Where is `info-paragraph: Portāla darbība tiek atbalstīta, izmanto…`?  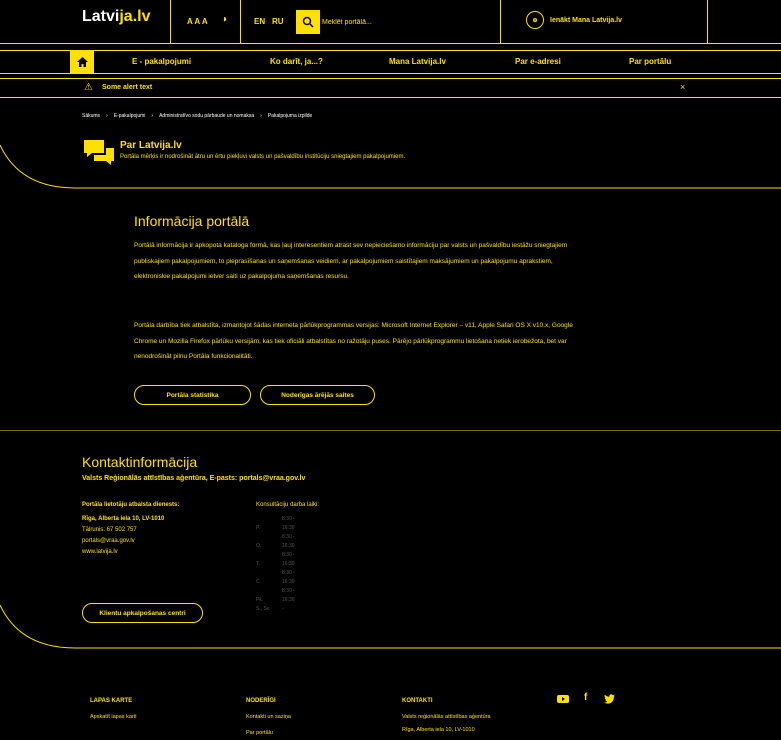 info-paragraph: Portāla darbība tiek atbalstīta, izmanto… is located at coordinates (353, 341).